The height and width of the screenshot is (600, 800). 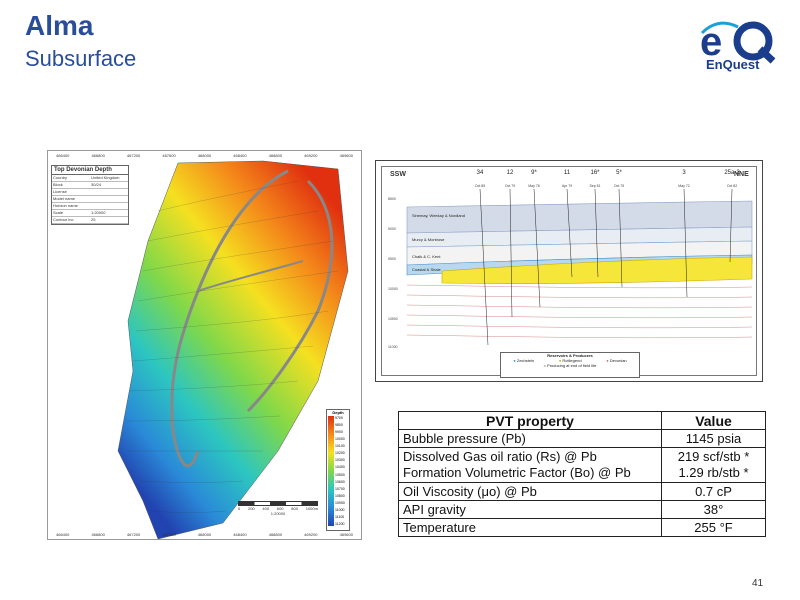 I want to click on info-label: License, so click(x=60, y=191).